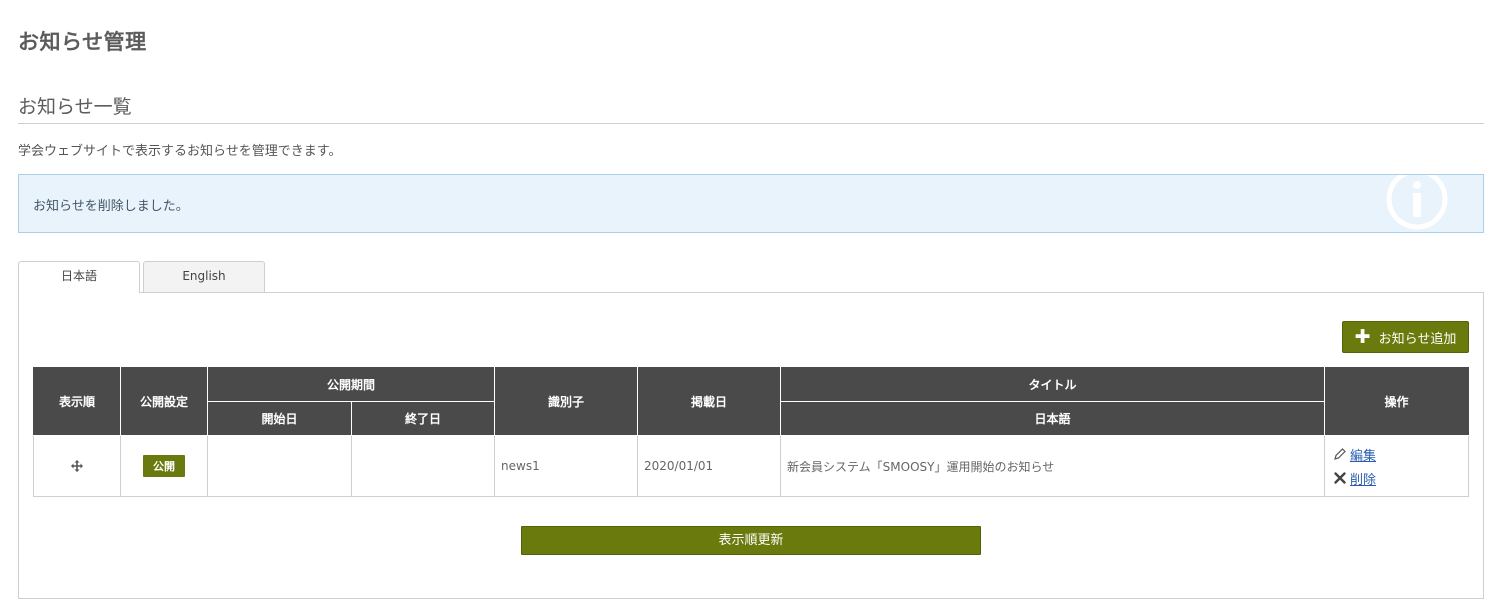 This screenshot has width=1502, height=614. What do you see at coordinates (204, 276) in the screenshot?
I see `tab-english: English` at bounding box center [204, 276].